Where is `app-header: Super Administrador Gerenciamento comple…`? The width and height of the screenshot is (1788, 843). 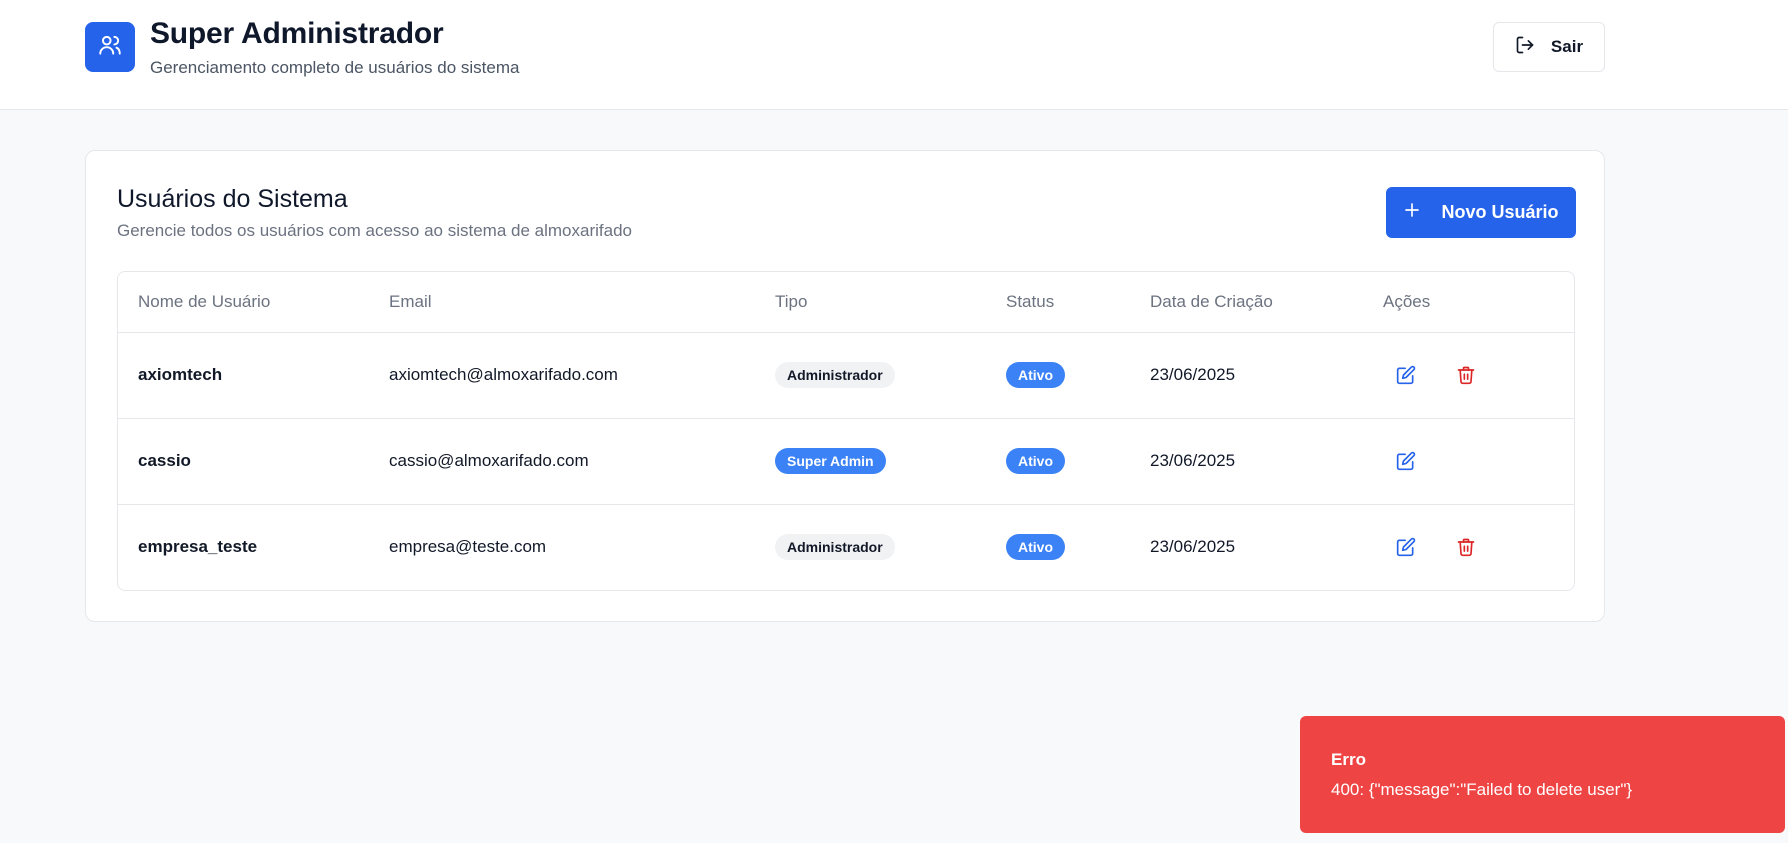 app-header: Super Administrador Gerenciamento comple… is located at coordinates (894, 55).